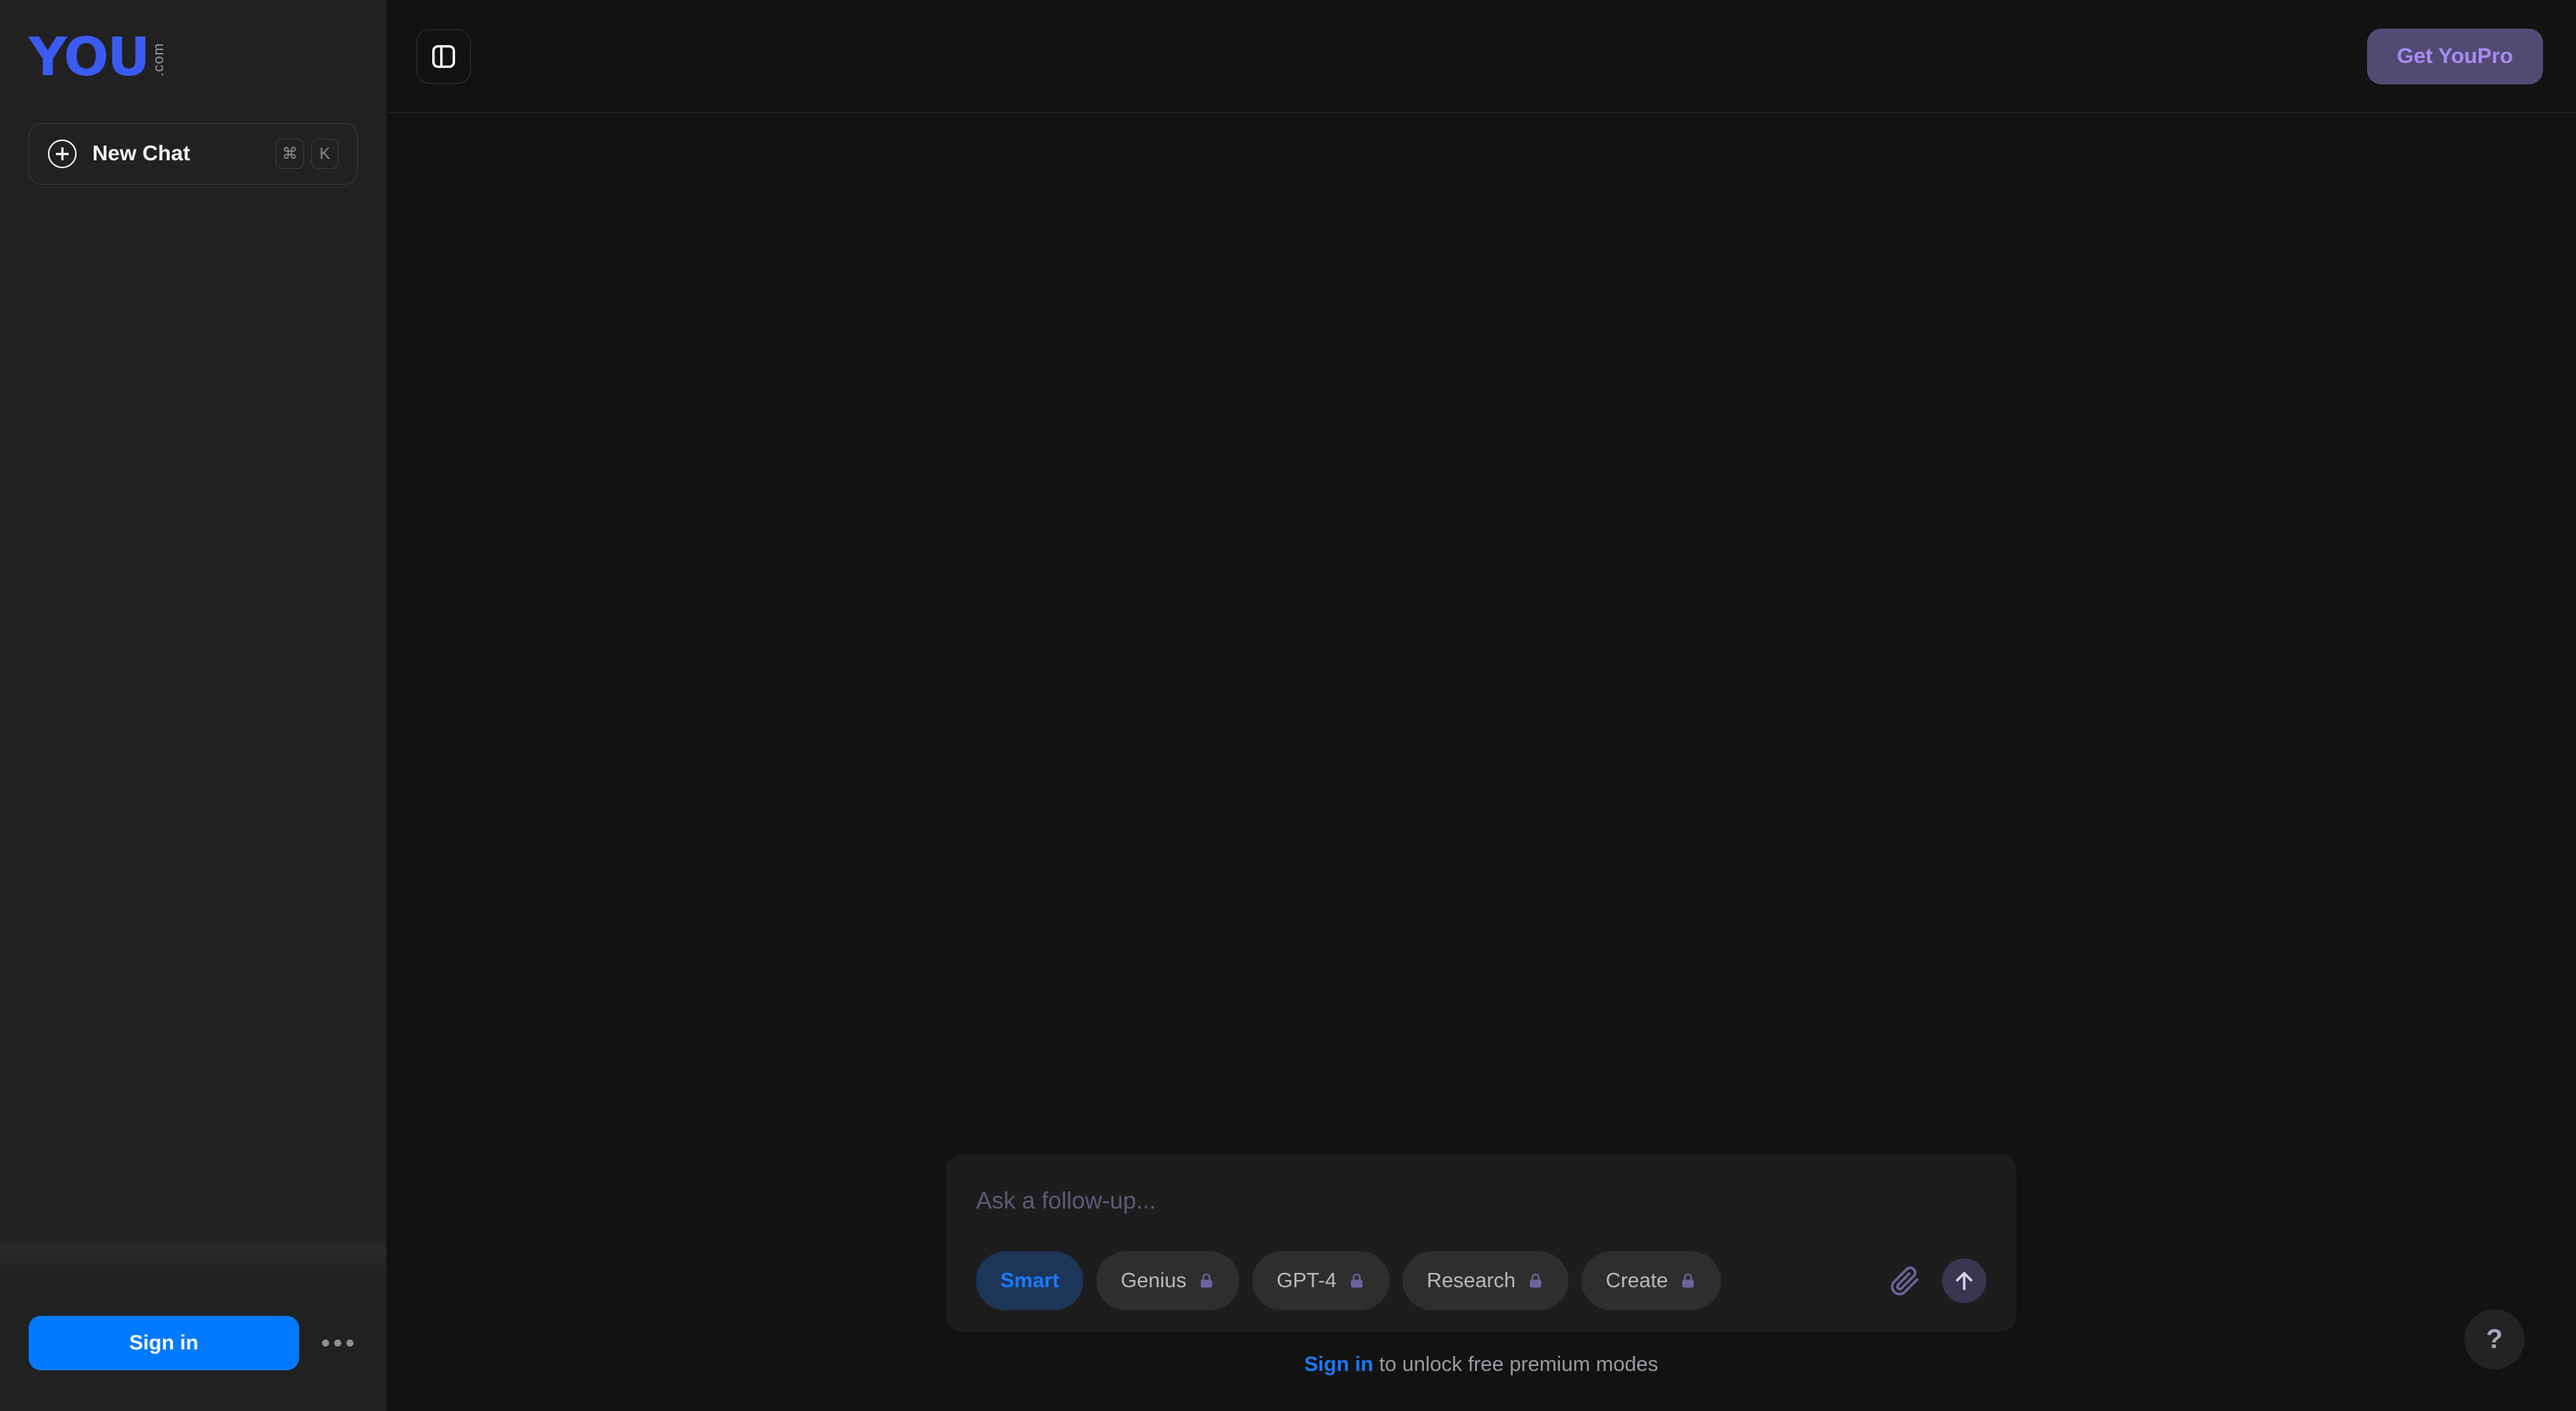 This screenshot has width=2576, height=1411. Describe the element at coordinates (1154, 1280) in the screenshot. I see `mode-pill-label: Genius` at that location.